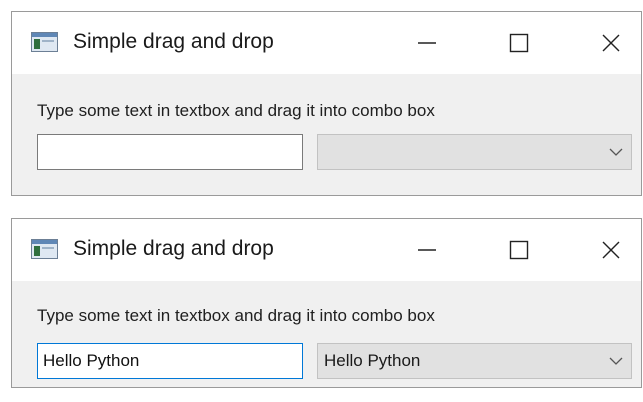  What do you see at coordinates (372, 360) in the screenshot?
I see `combo-selected-value: Hello Python` at bounding box center [372, 360].